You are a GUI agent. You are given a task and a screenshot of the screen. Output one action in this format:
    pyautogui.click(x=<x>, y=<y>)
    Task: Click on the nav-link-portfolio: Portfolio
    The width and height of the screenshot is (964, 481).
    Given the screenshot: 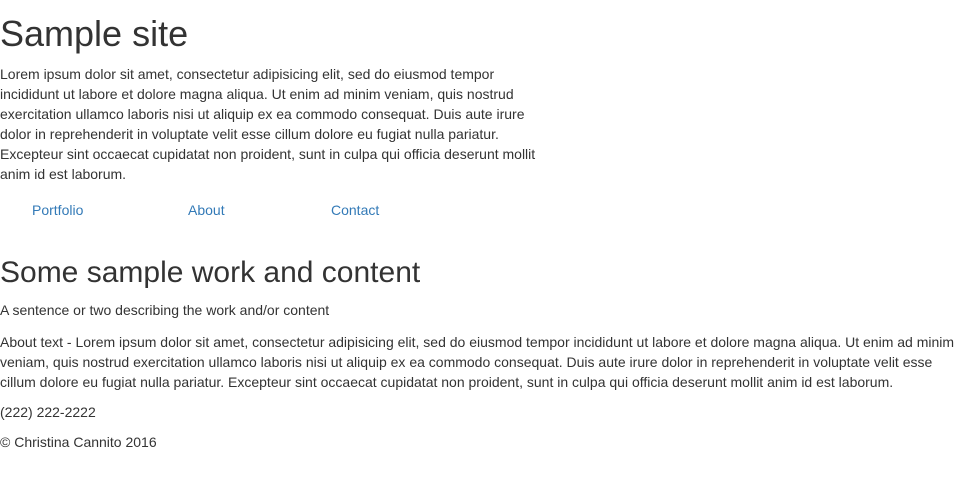 What is the action you would take?
    pyautogui.click(x=57, y=210)
    